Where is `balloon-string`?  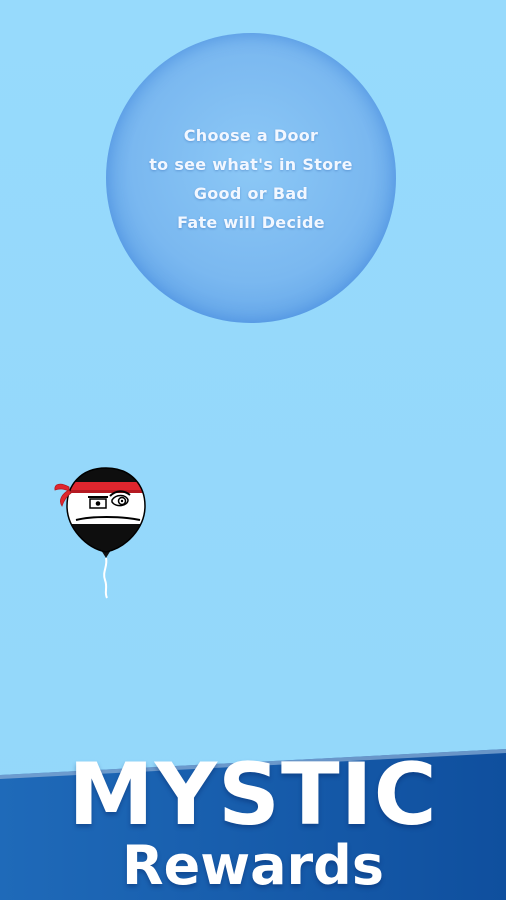 balloon-string is located at coordinates (105, 578).